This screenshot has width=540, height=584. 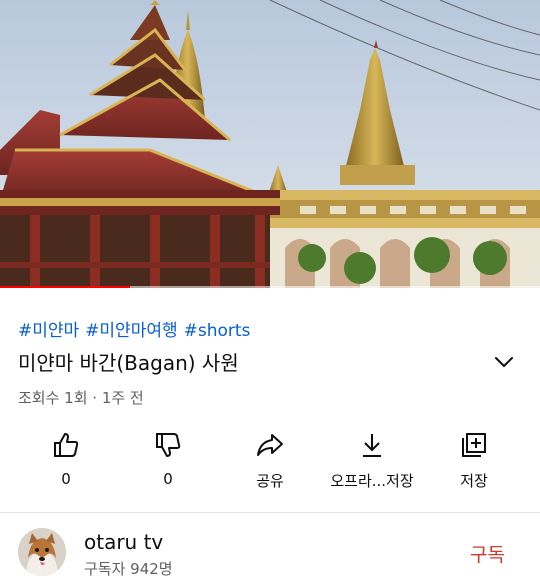 I want to click on channel-avatar, so click(x=42, y=552).